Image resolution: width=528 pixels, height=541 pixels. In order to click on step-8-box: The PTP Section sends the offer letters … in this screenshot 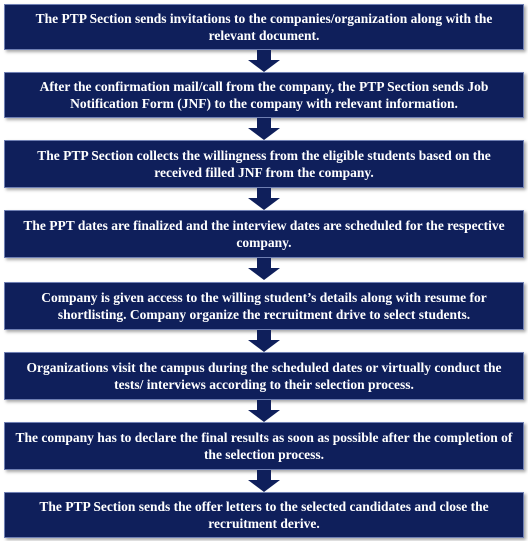, I will do `click(264, 515)`.